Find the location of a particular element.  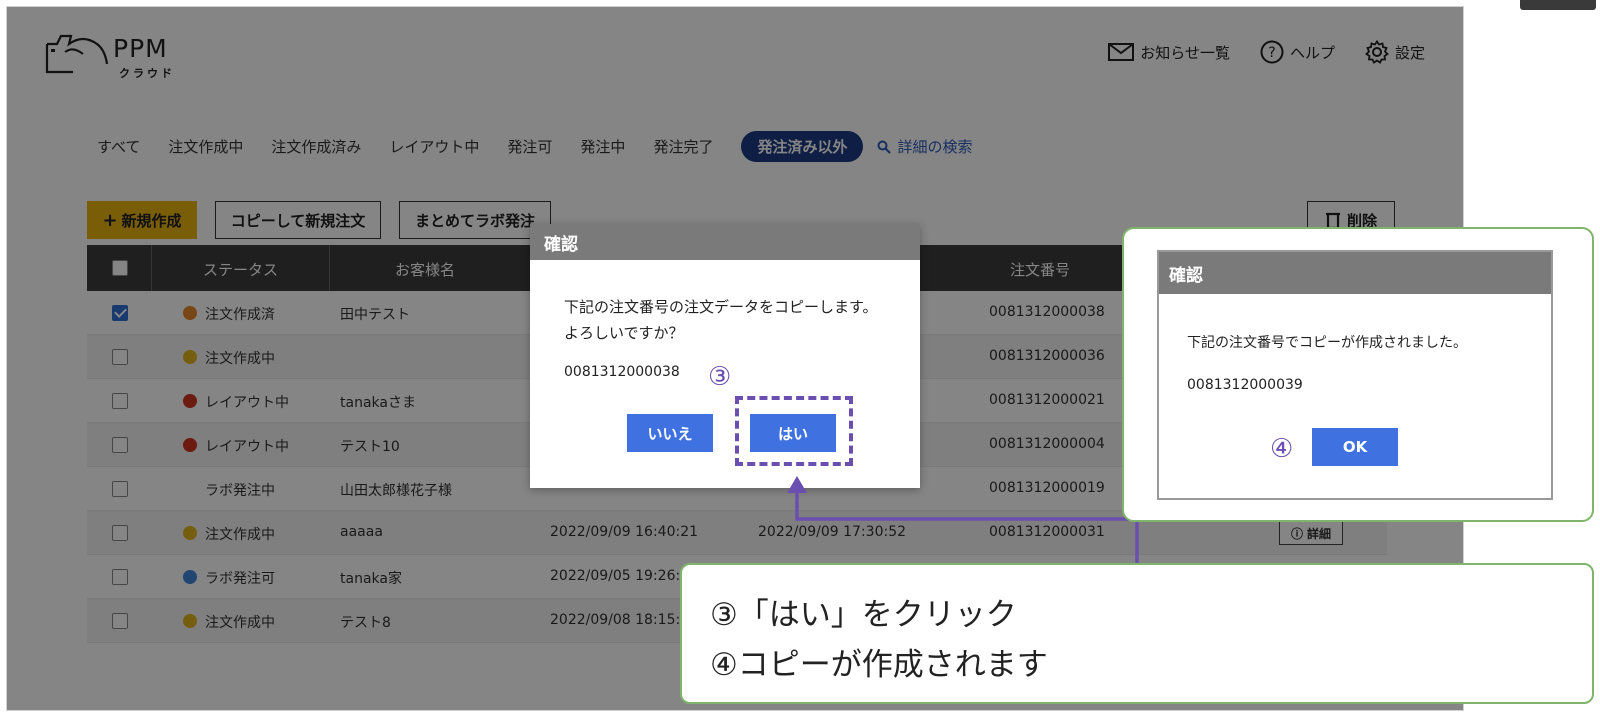

step4-marker: ④ is located at coordinates (1282, 449).